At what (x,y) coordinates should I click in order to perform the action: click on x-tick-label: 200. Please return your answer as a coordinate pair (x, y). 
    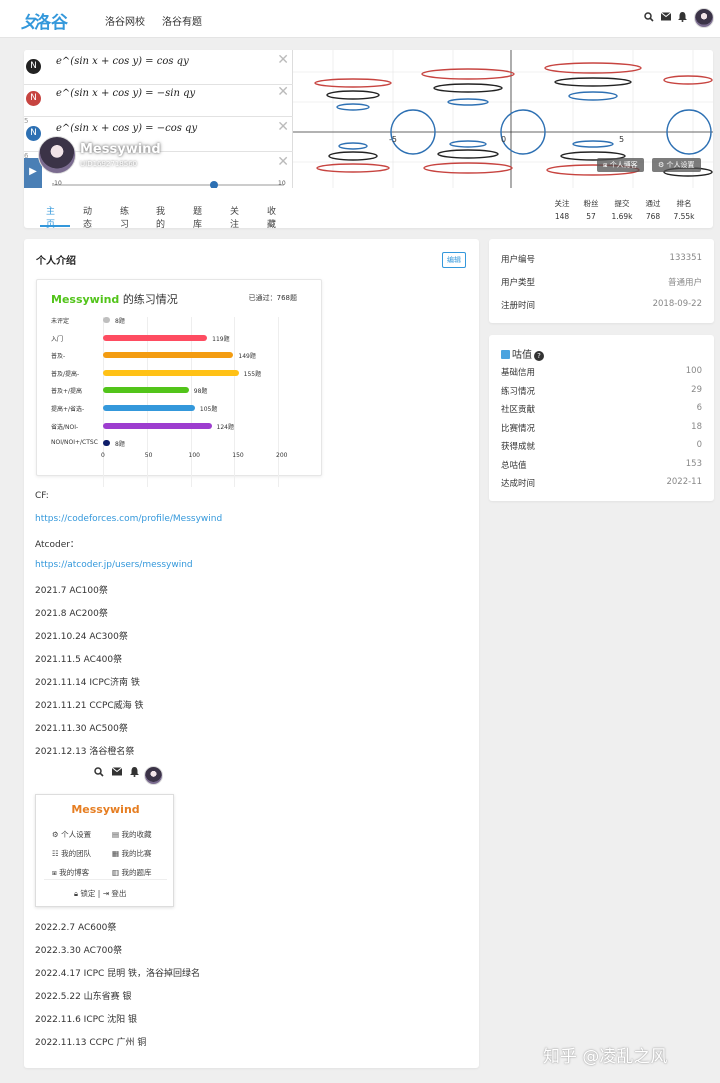
    Looking at the image, I should click on (282, 455).